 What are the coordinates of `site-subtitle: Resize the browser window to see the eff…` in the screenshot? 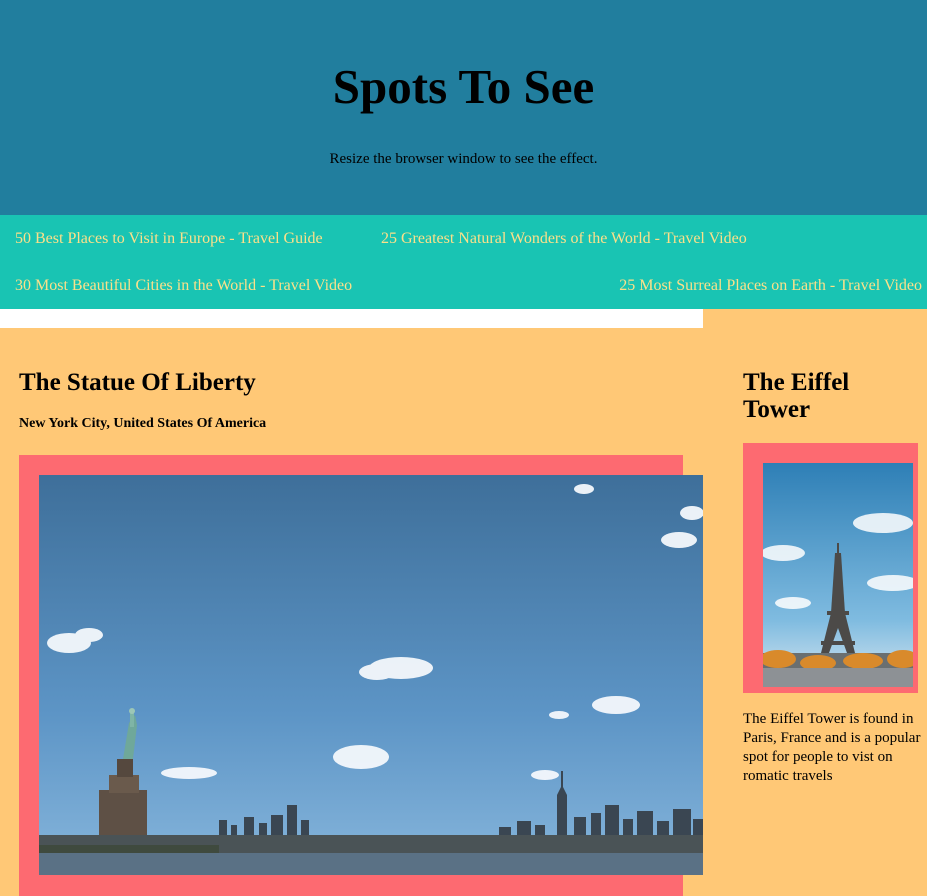 It's located at (463, 159).